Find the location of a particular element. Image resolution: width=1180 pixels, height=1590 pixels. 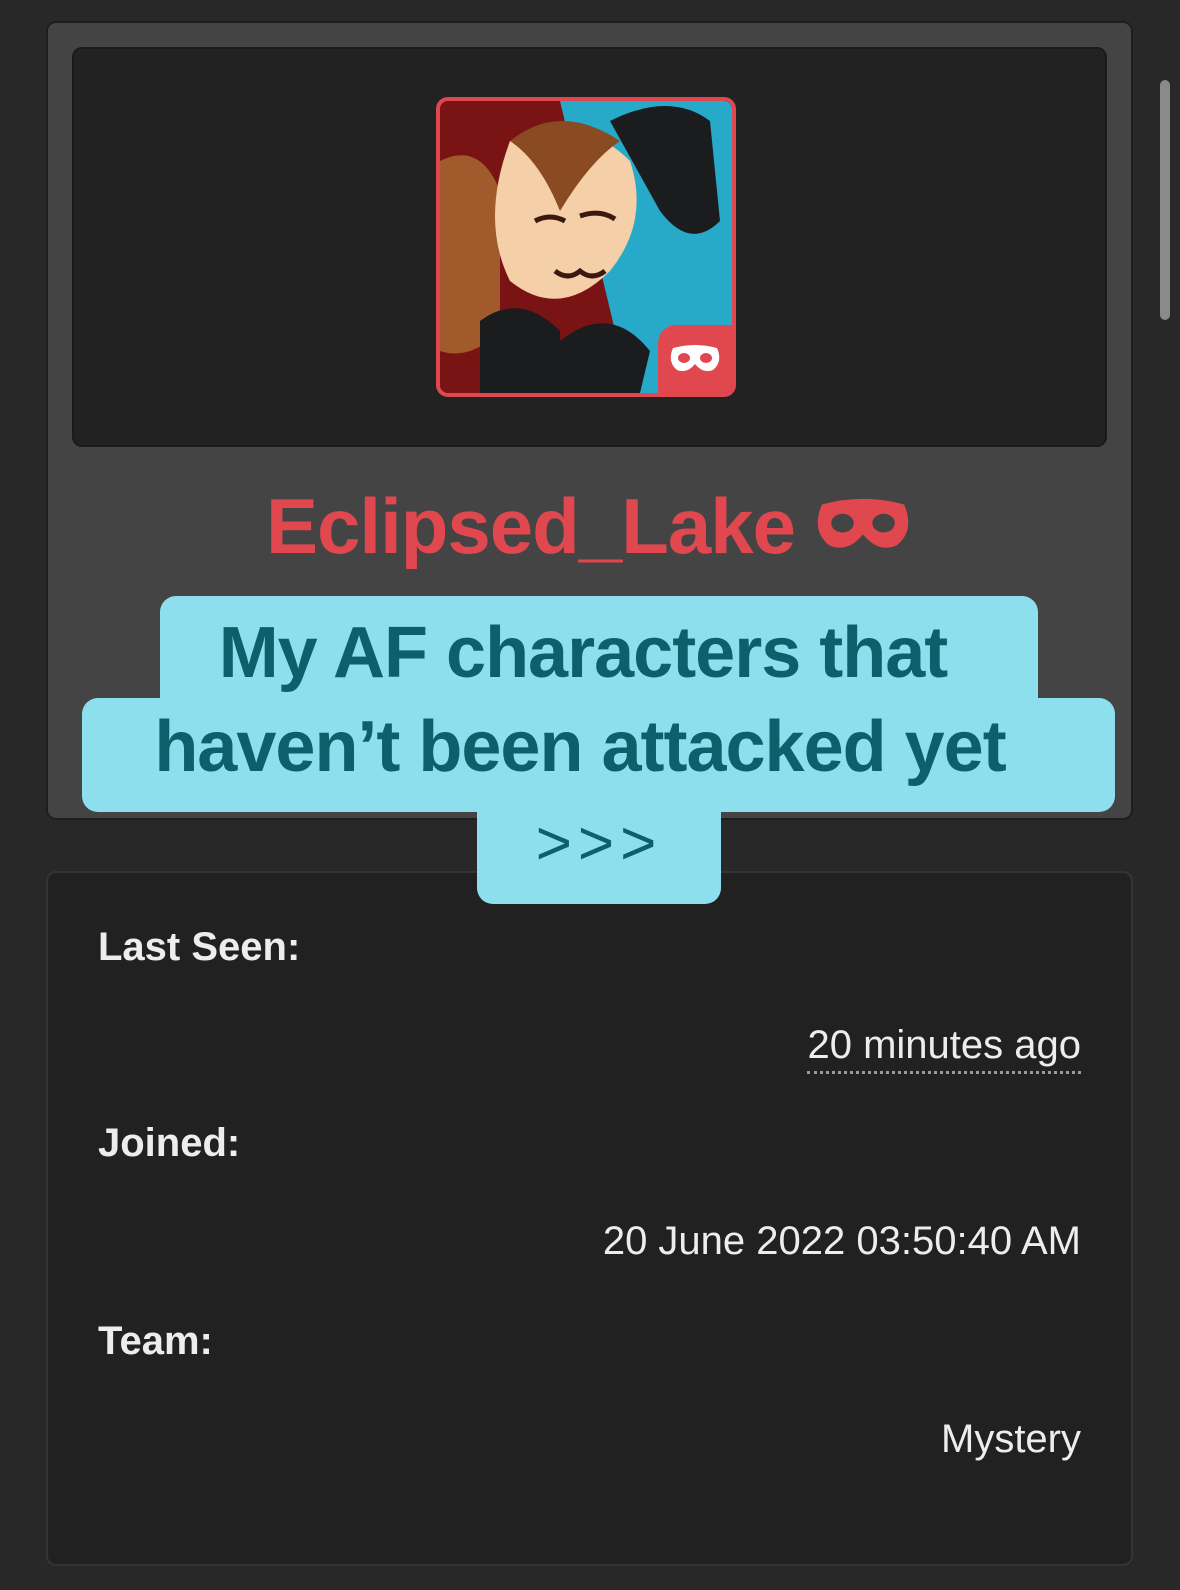

username-text: Eclipsed_Lake is located at coordinates (531, 526).